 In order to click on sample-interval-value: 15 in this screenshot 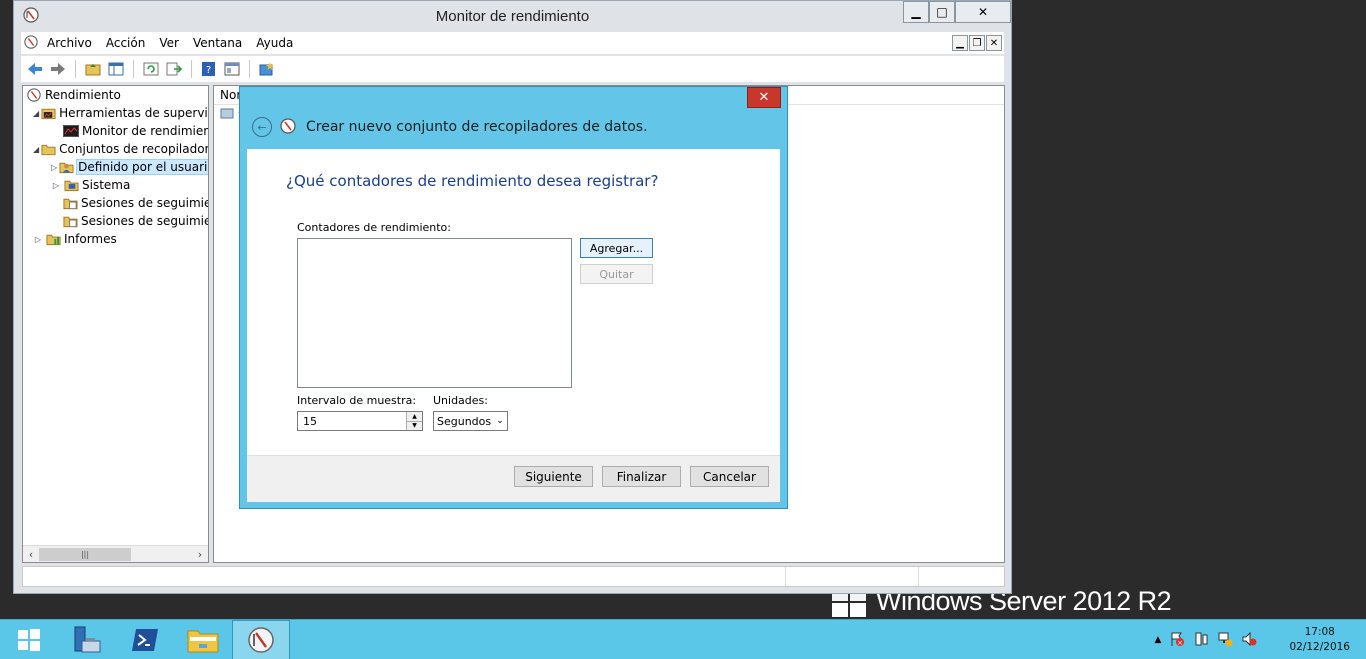, I will do `click(352, 421)`.